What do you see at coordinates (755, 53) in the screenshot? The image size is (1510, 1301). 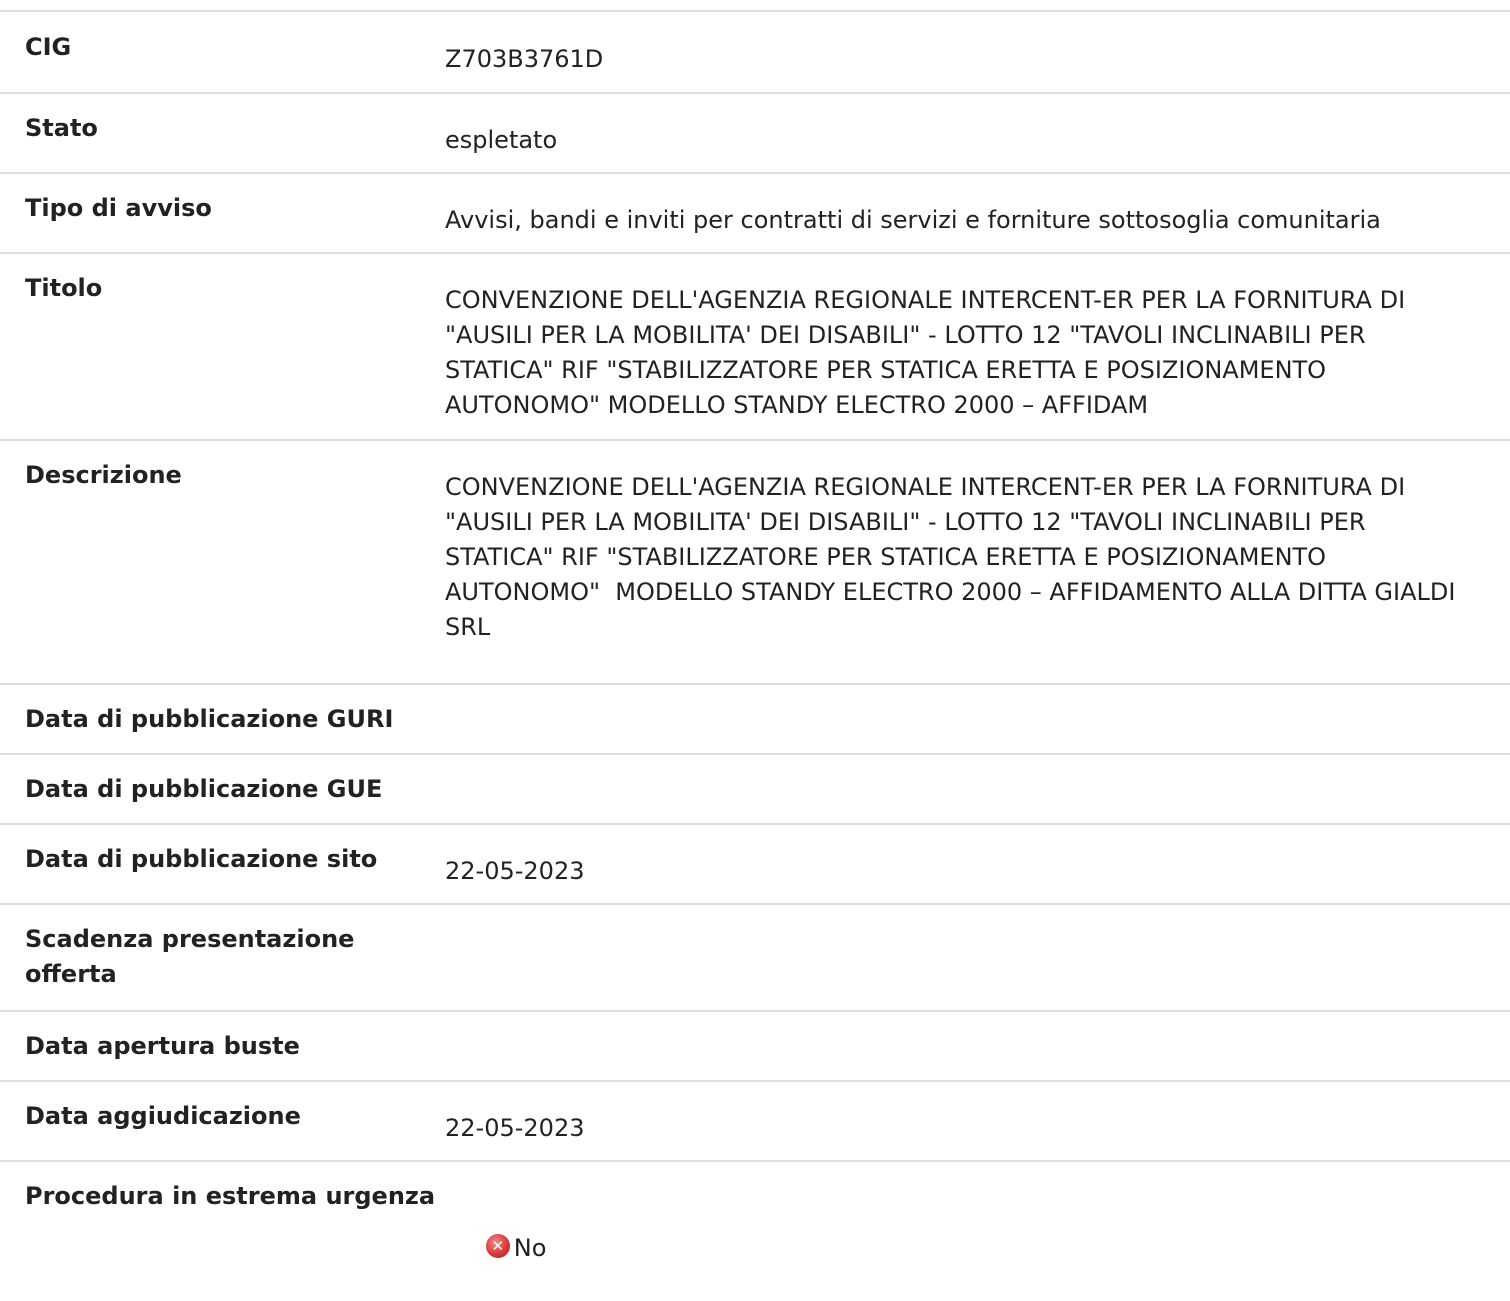 I see `row-cig: CIG Z703B3761D` at bounding box center [755, 53].